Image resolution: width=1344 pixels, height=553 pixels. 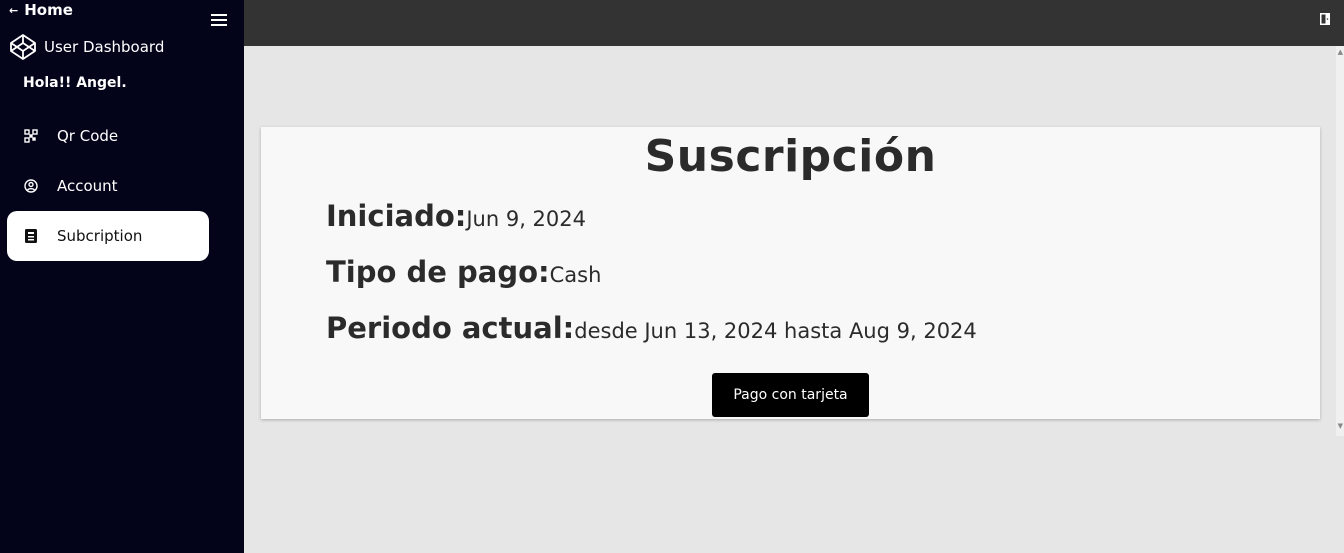 What do you see at coordinates (775, 331) in the screenshot?
I see `current-period-value: desde Jun 13, 2024 hasta Aug 9, 2024` at bounding box center [775, 331].